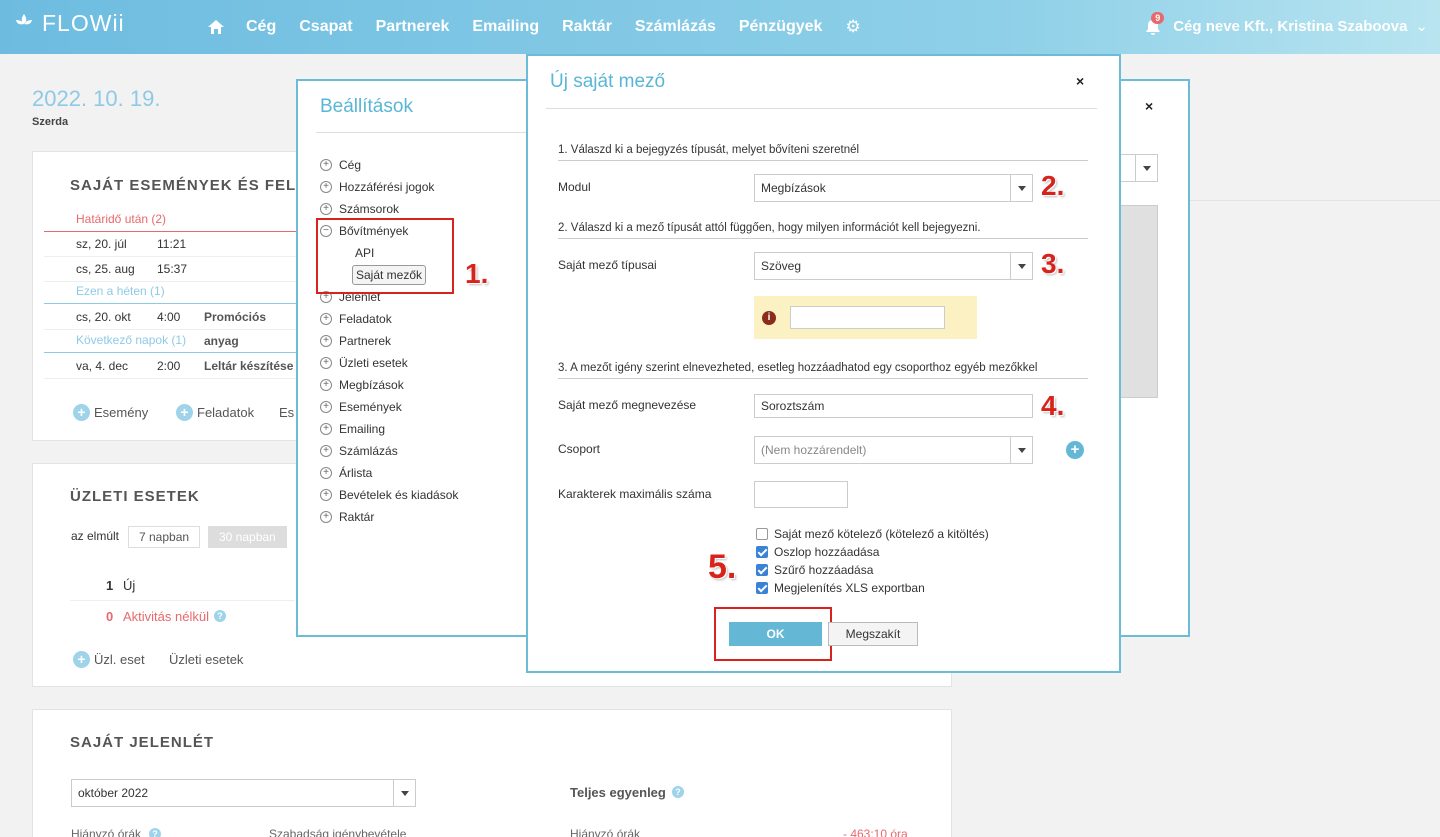 This screenshot has height=837, width=1440. What do you see at coordinates (775, 634) in the screenshot?
I see `ok-button: OK` at bounding box center [775, 634].